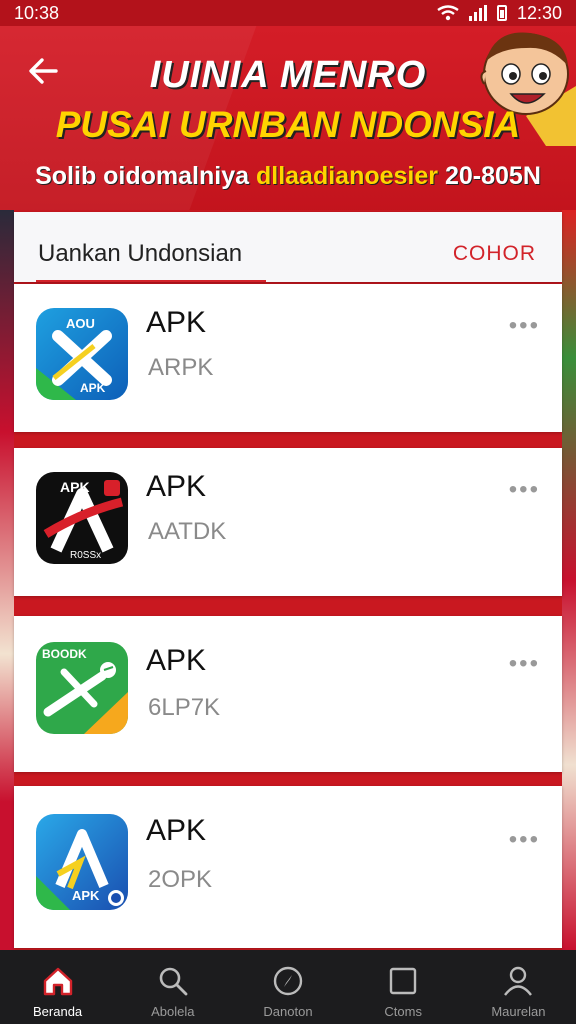 The height and width of the screenshot is (1024, 576). I want to click on section-title-underline, so click(151, 281).